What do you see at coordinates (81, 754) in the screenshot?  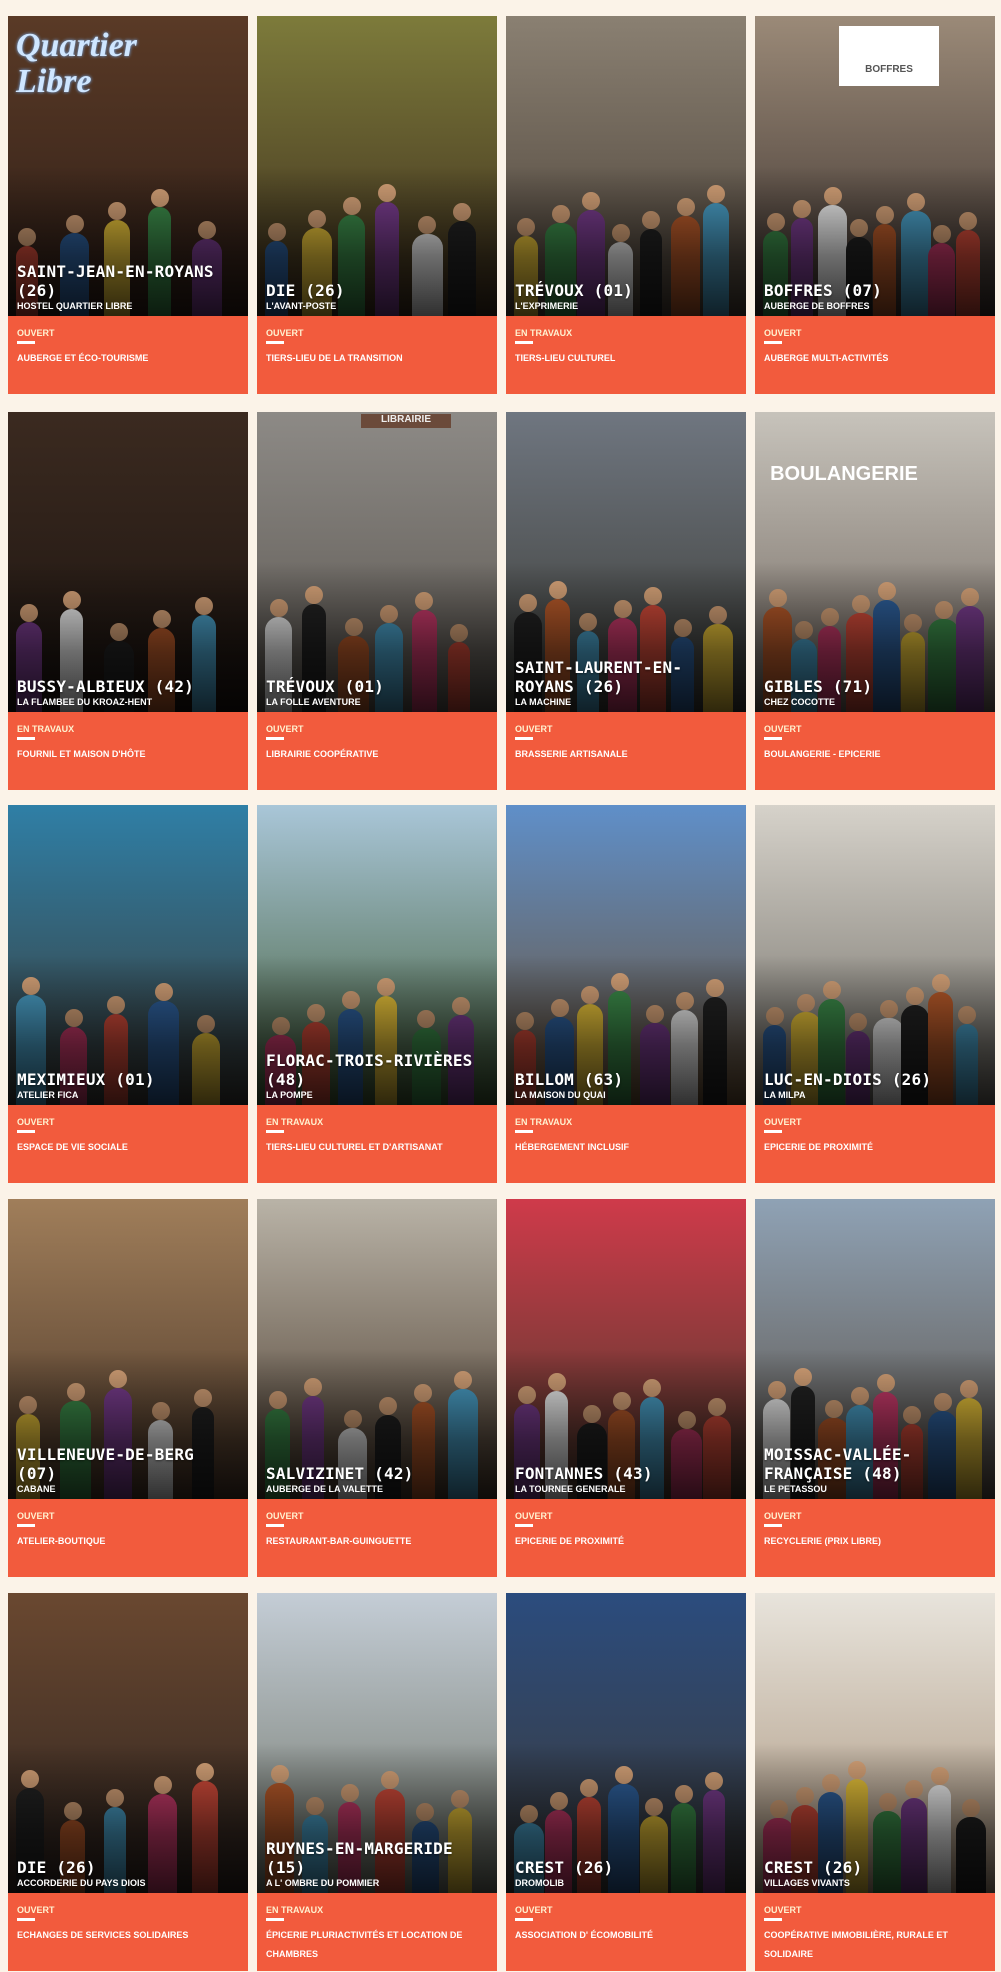 I see `category-label: FOURNIL ET MAISON D'HÔTE` at bounding box center [81, 754].